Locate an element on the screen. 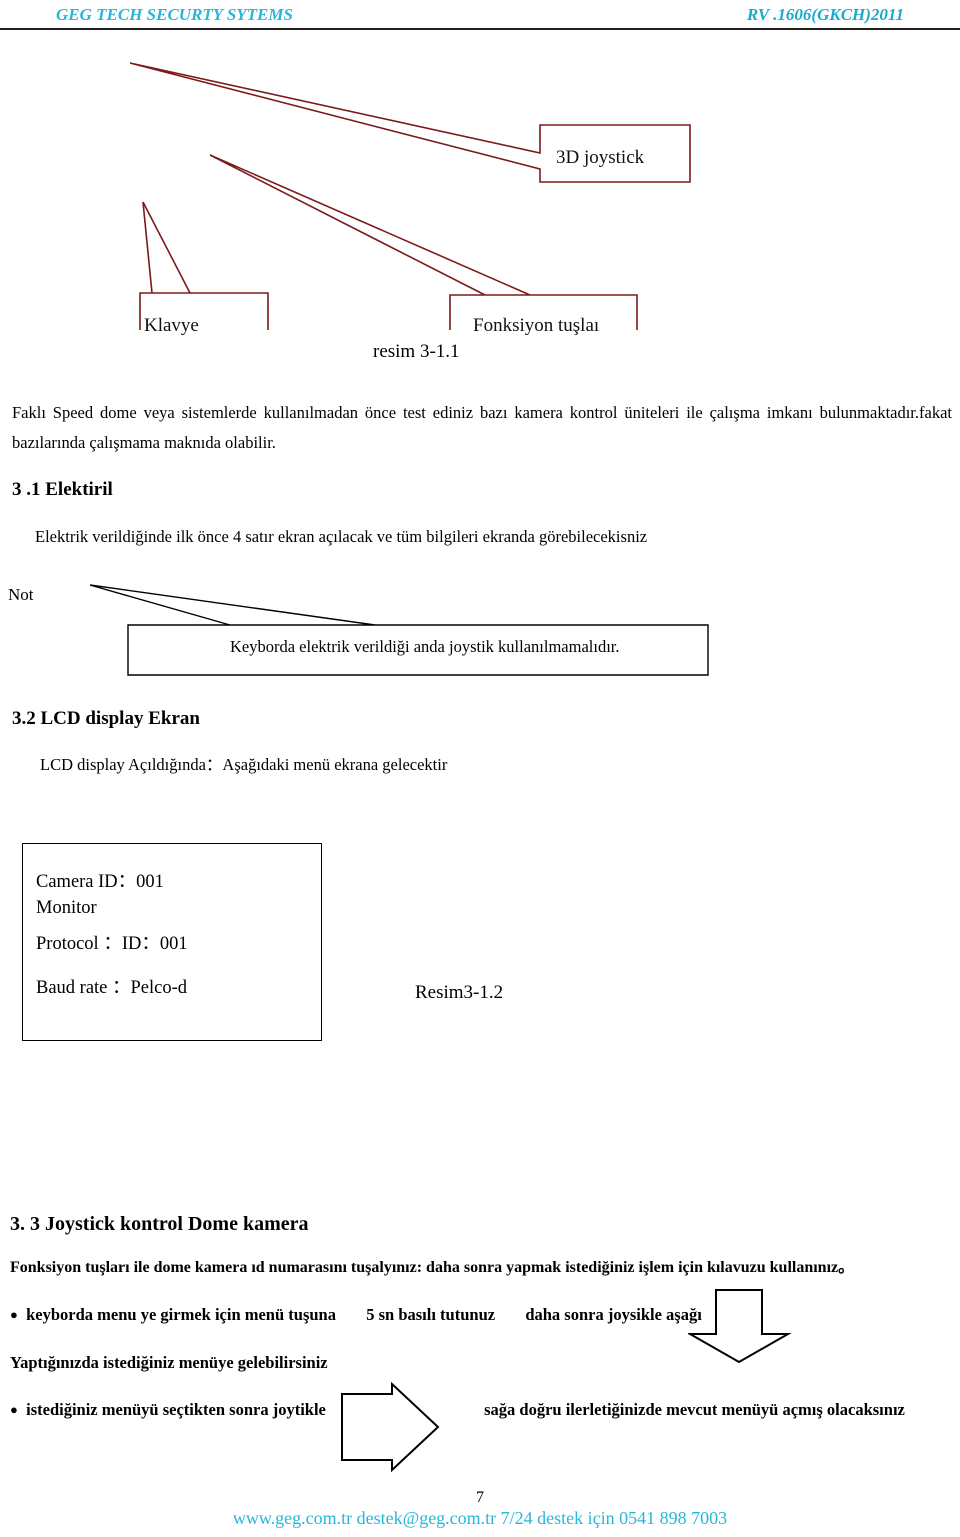 This screenshot has height=1537, width=960. header-company-title: GEG TECH SECURTY SYTEMS is located at coordinates (174, 14).